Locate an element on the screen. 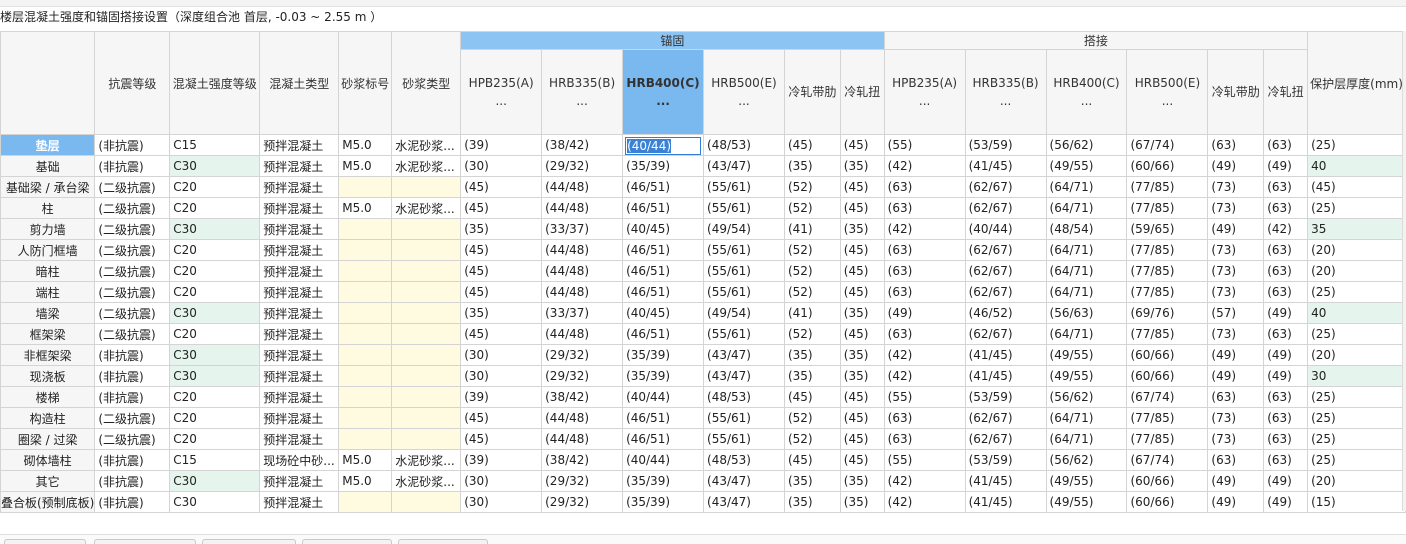 The height and width of the screenshot is (544, 1406). grid-cell: C30 is located at coordinates (215, 229).